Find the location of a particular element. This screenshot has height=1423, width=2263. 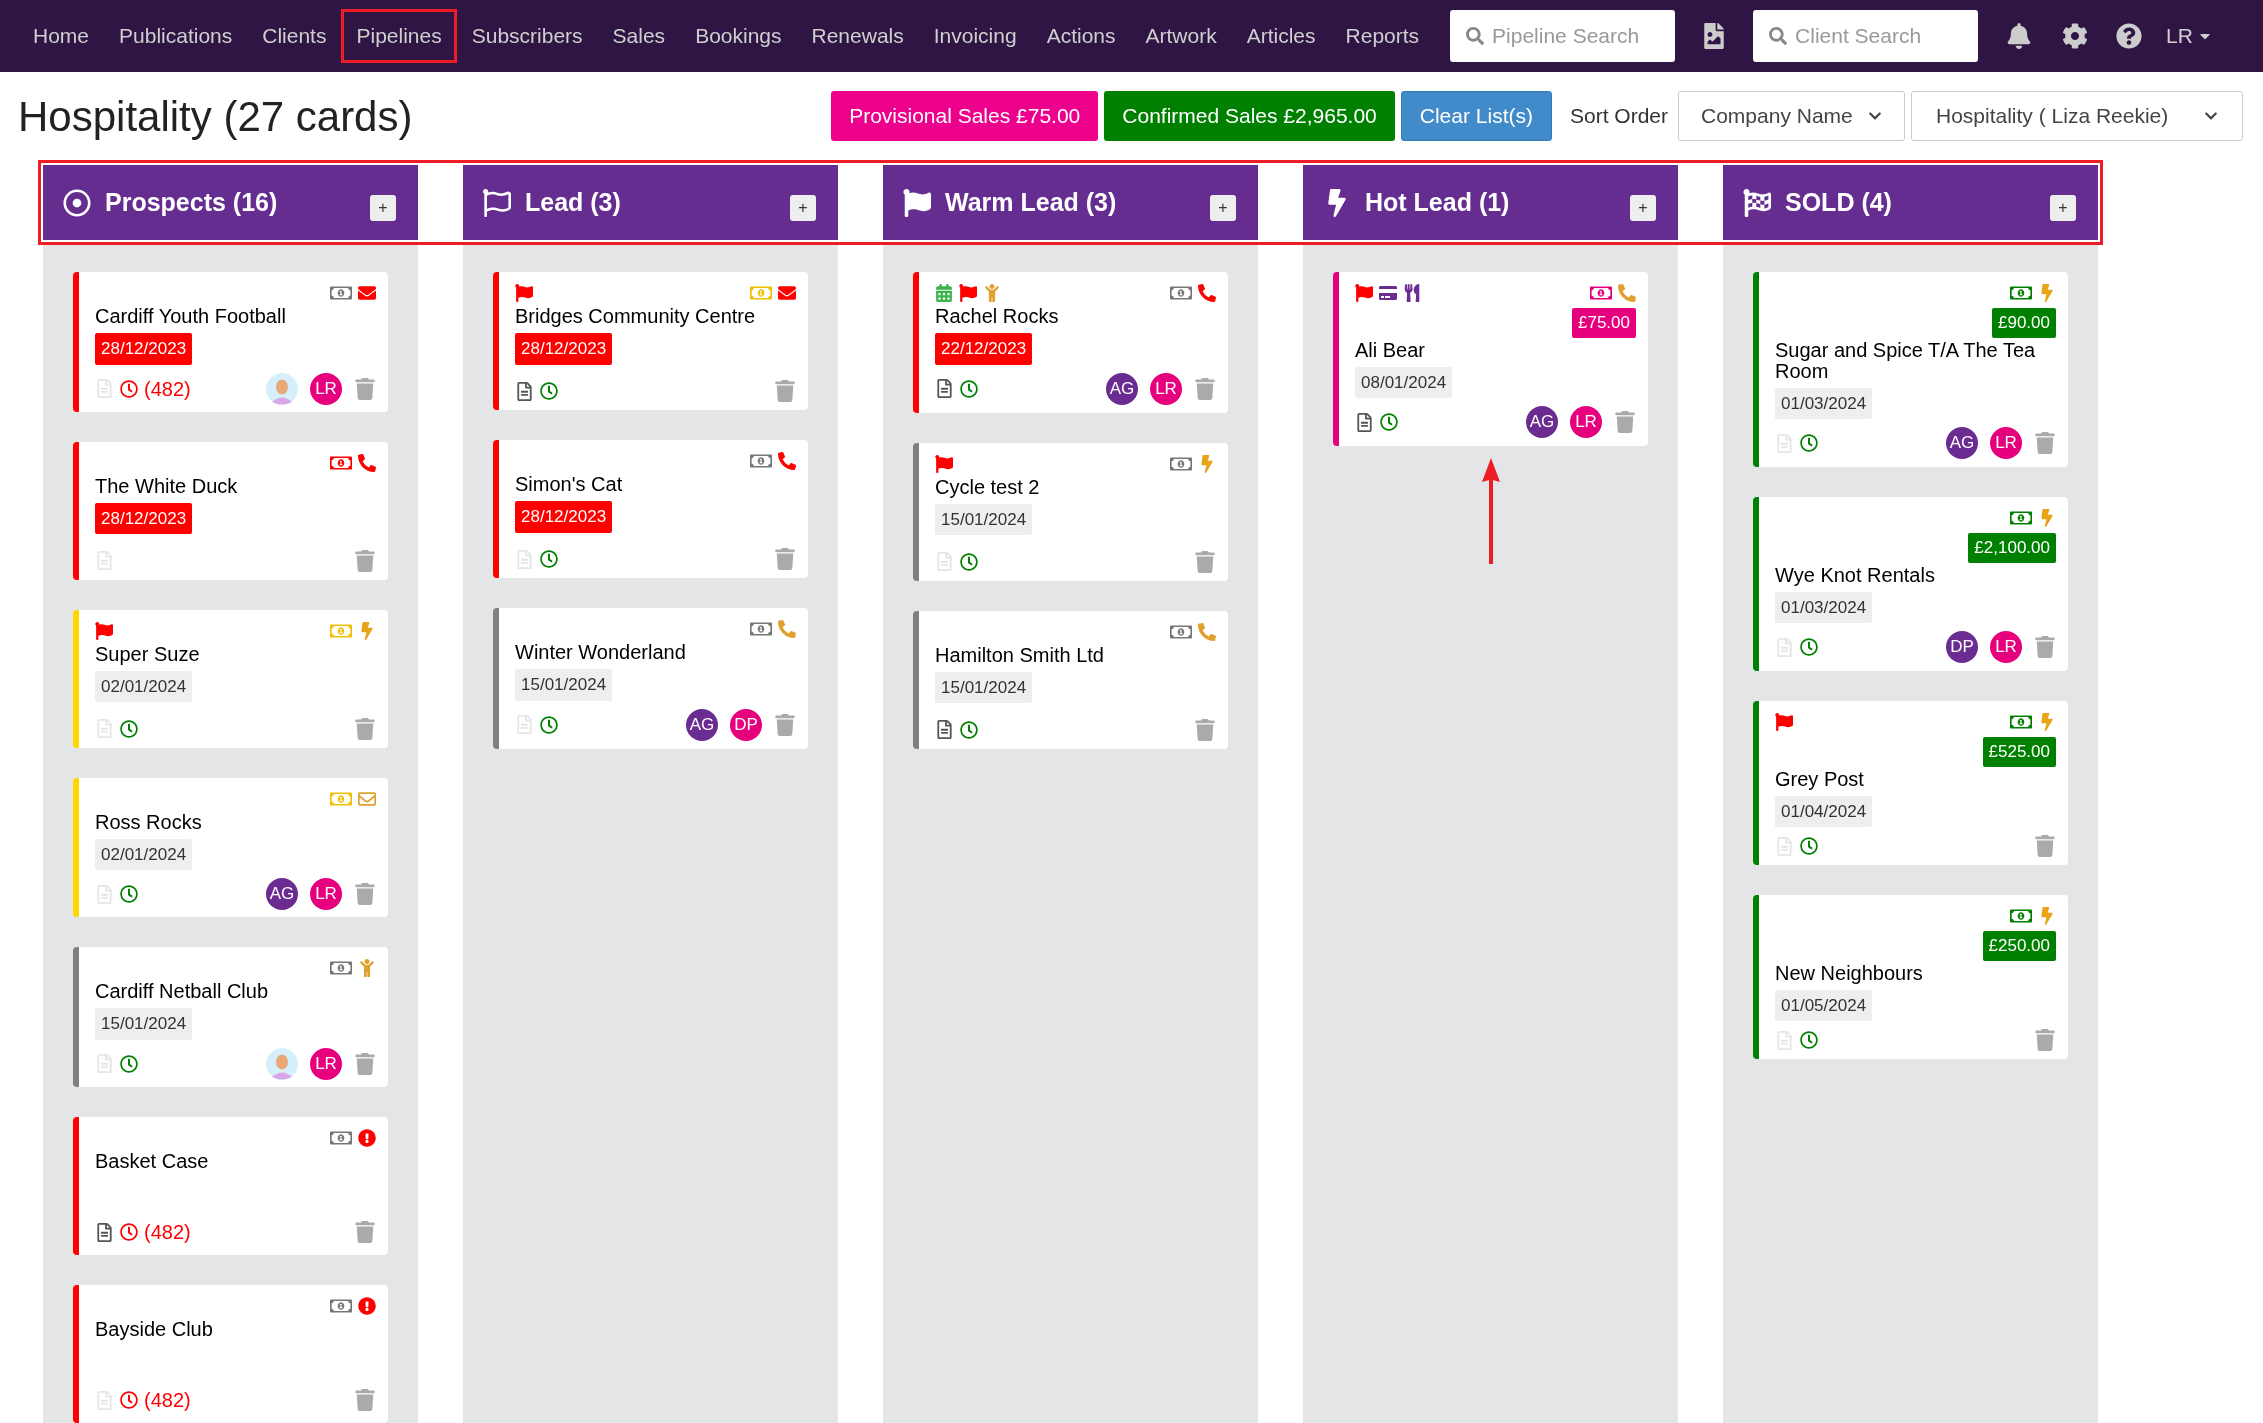

nav-link: Renewals is located at coordinates (857, 36).